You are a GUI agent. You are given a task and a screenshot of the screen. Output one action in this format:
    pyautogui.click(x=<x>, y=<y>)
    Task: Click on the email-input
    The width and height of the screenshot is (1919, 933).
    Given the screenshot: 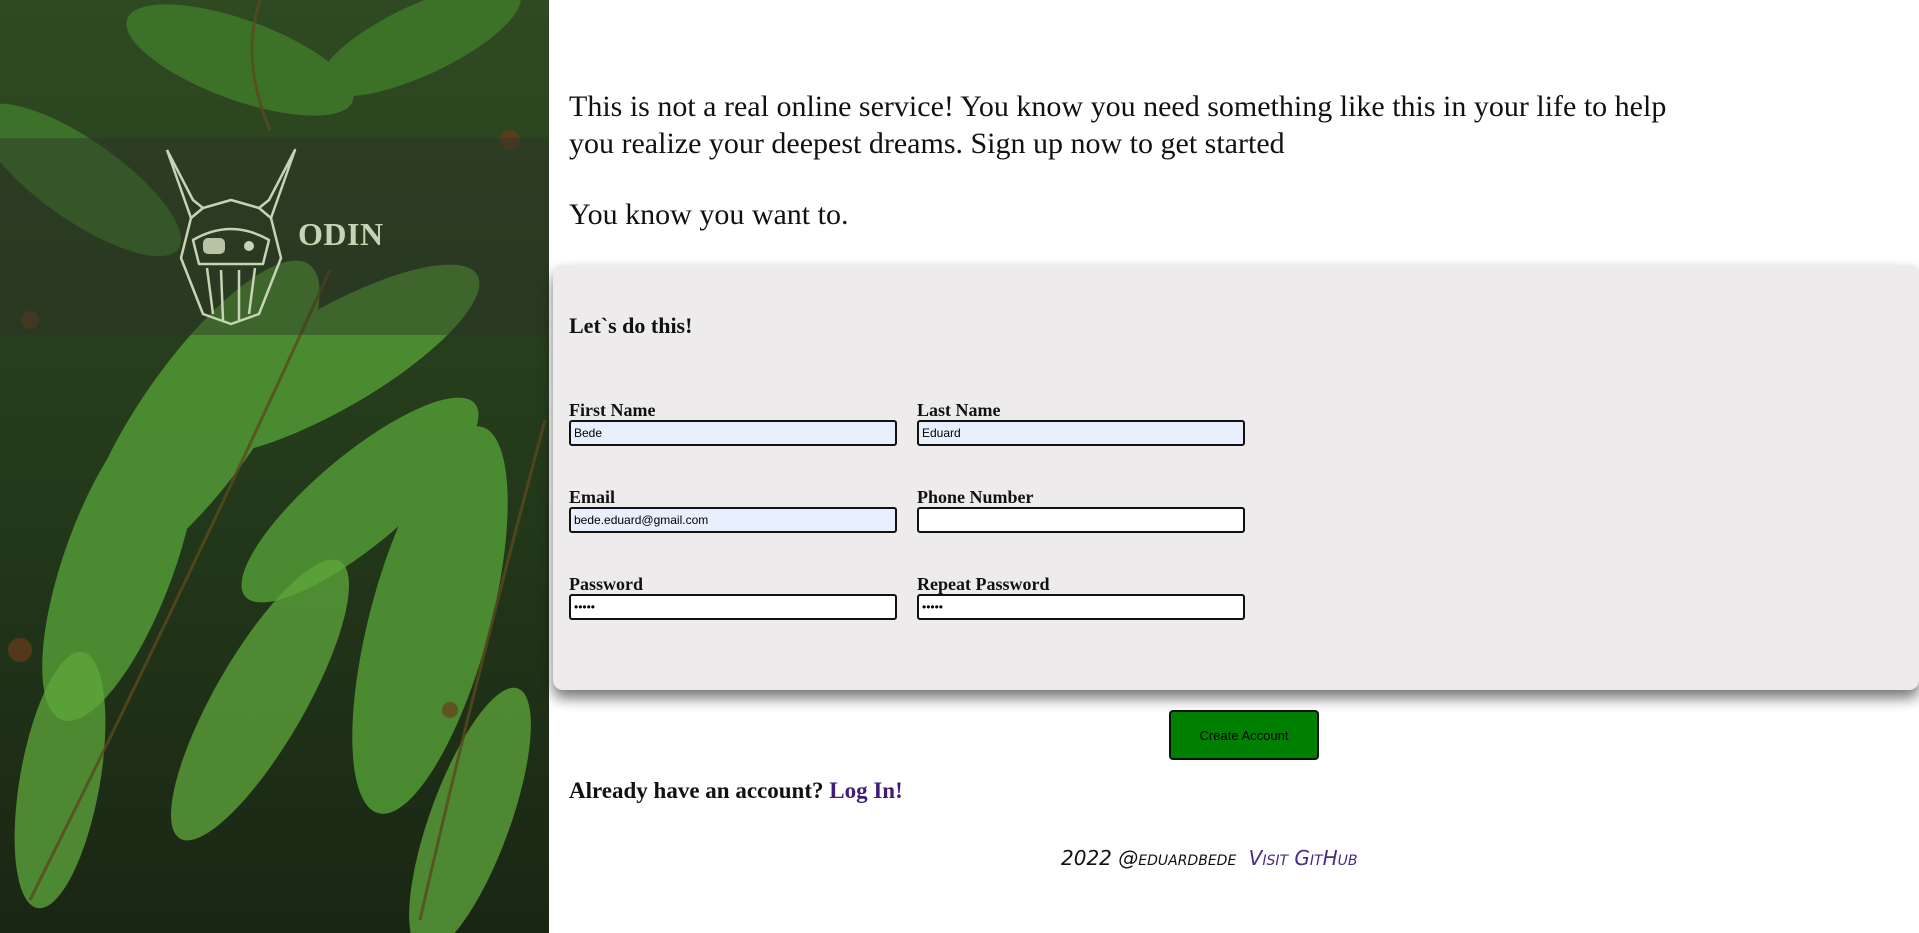 What is the action you would take?
    pyautogui.click(x=733, y=520)
    